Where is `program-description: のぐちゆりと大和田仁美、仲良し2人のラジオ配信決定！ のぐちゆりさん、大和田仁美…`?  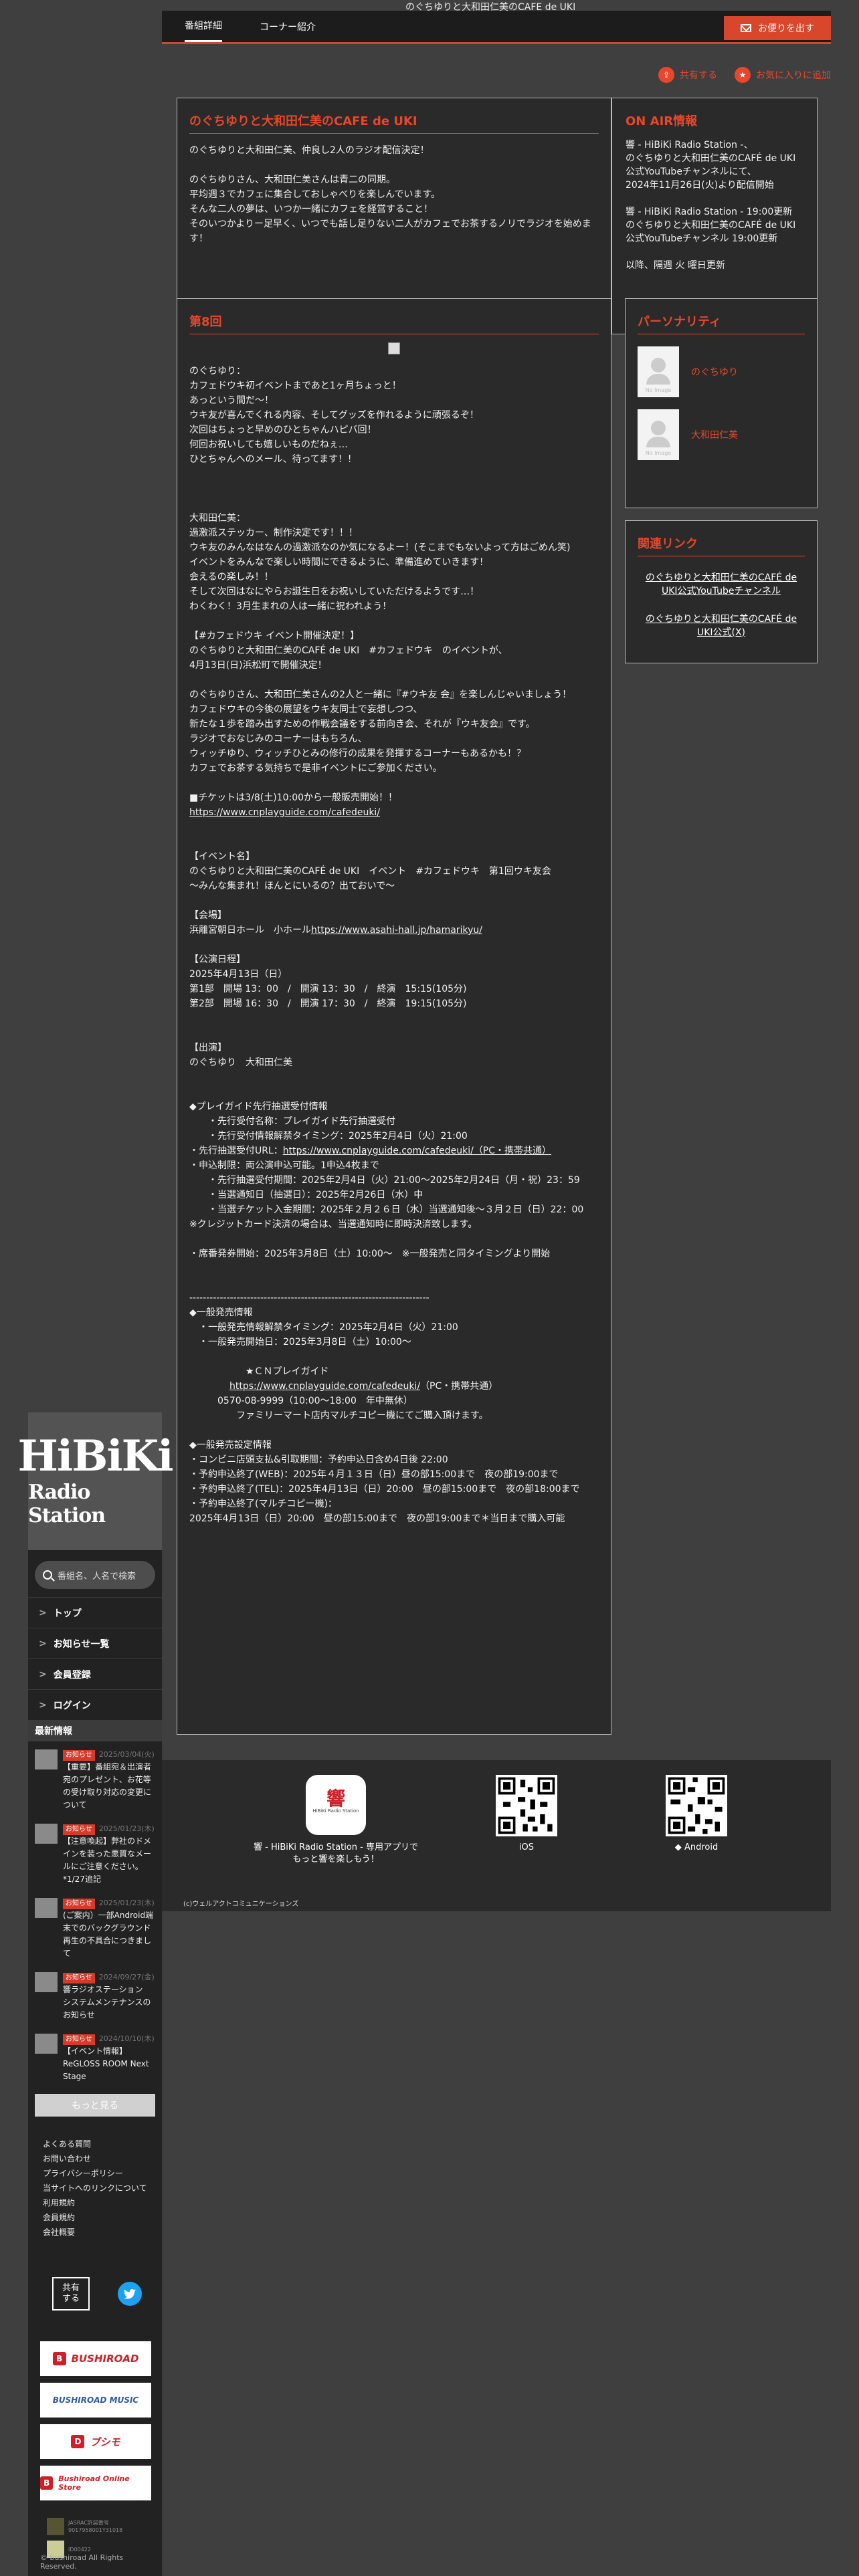 program-description: のぐちゆりと大和田仁美、仲良し2人のラジオ配信決定！ のぐちゆりさん、大和田仁美… is located at coordinates (390, 195).